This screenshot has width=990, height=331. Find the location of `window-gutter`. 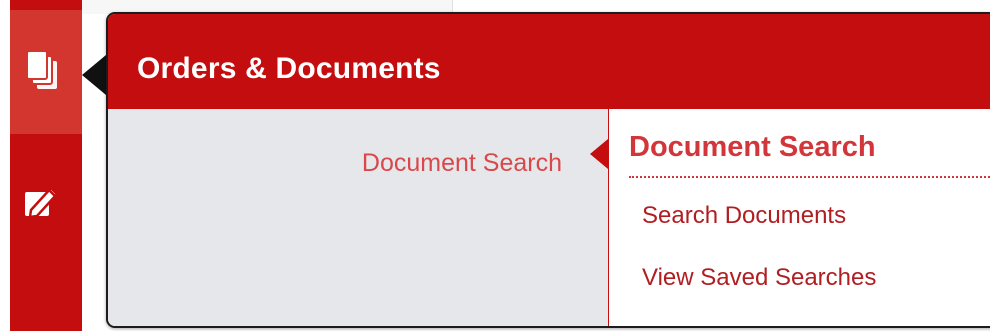

window-gutter is located at coordinates (5, 165).